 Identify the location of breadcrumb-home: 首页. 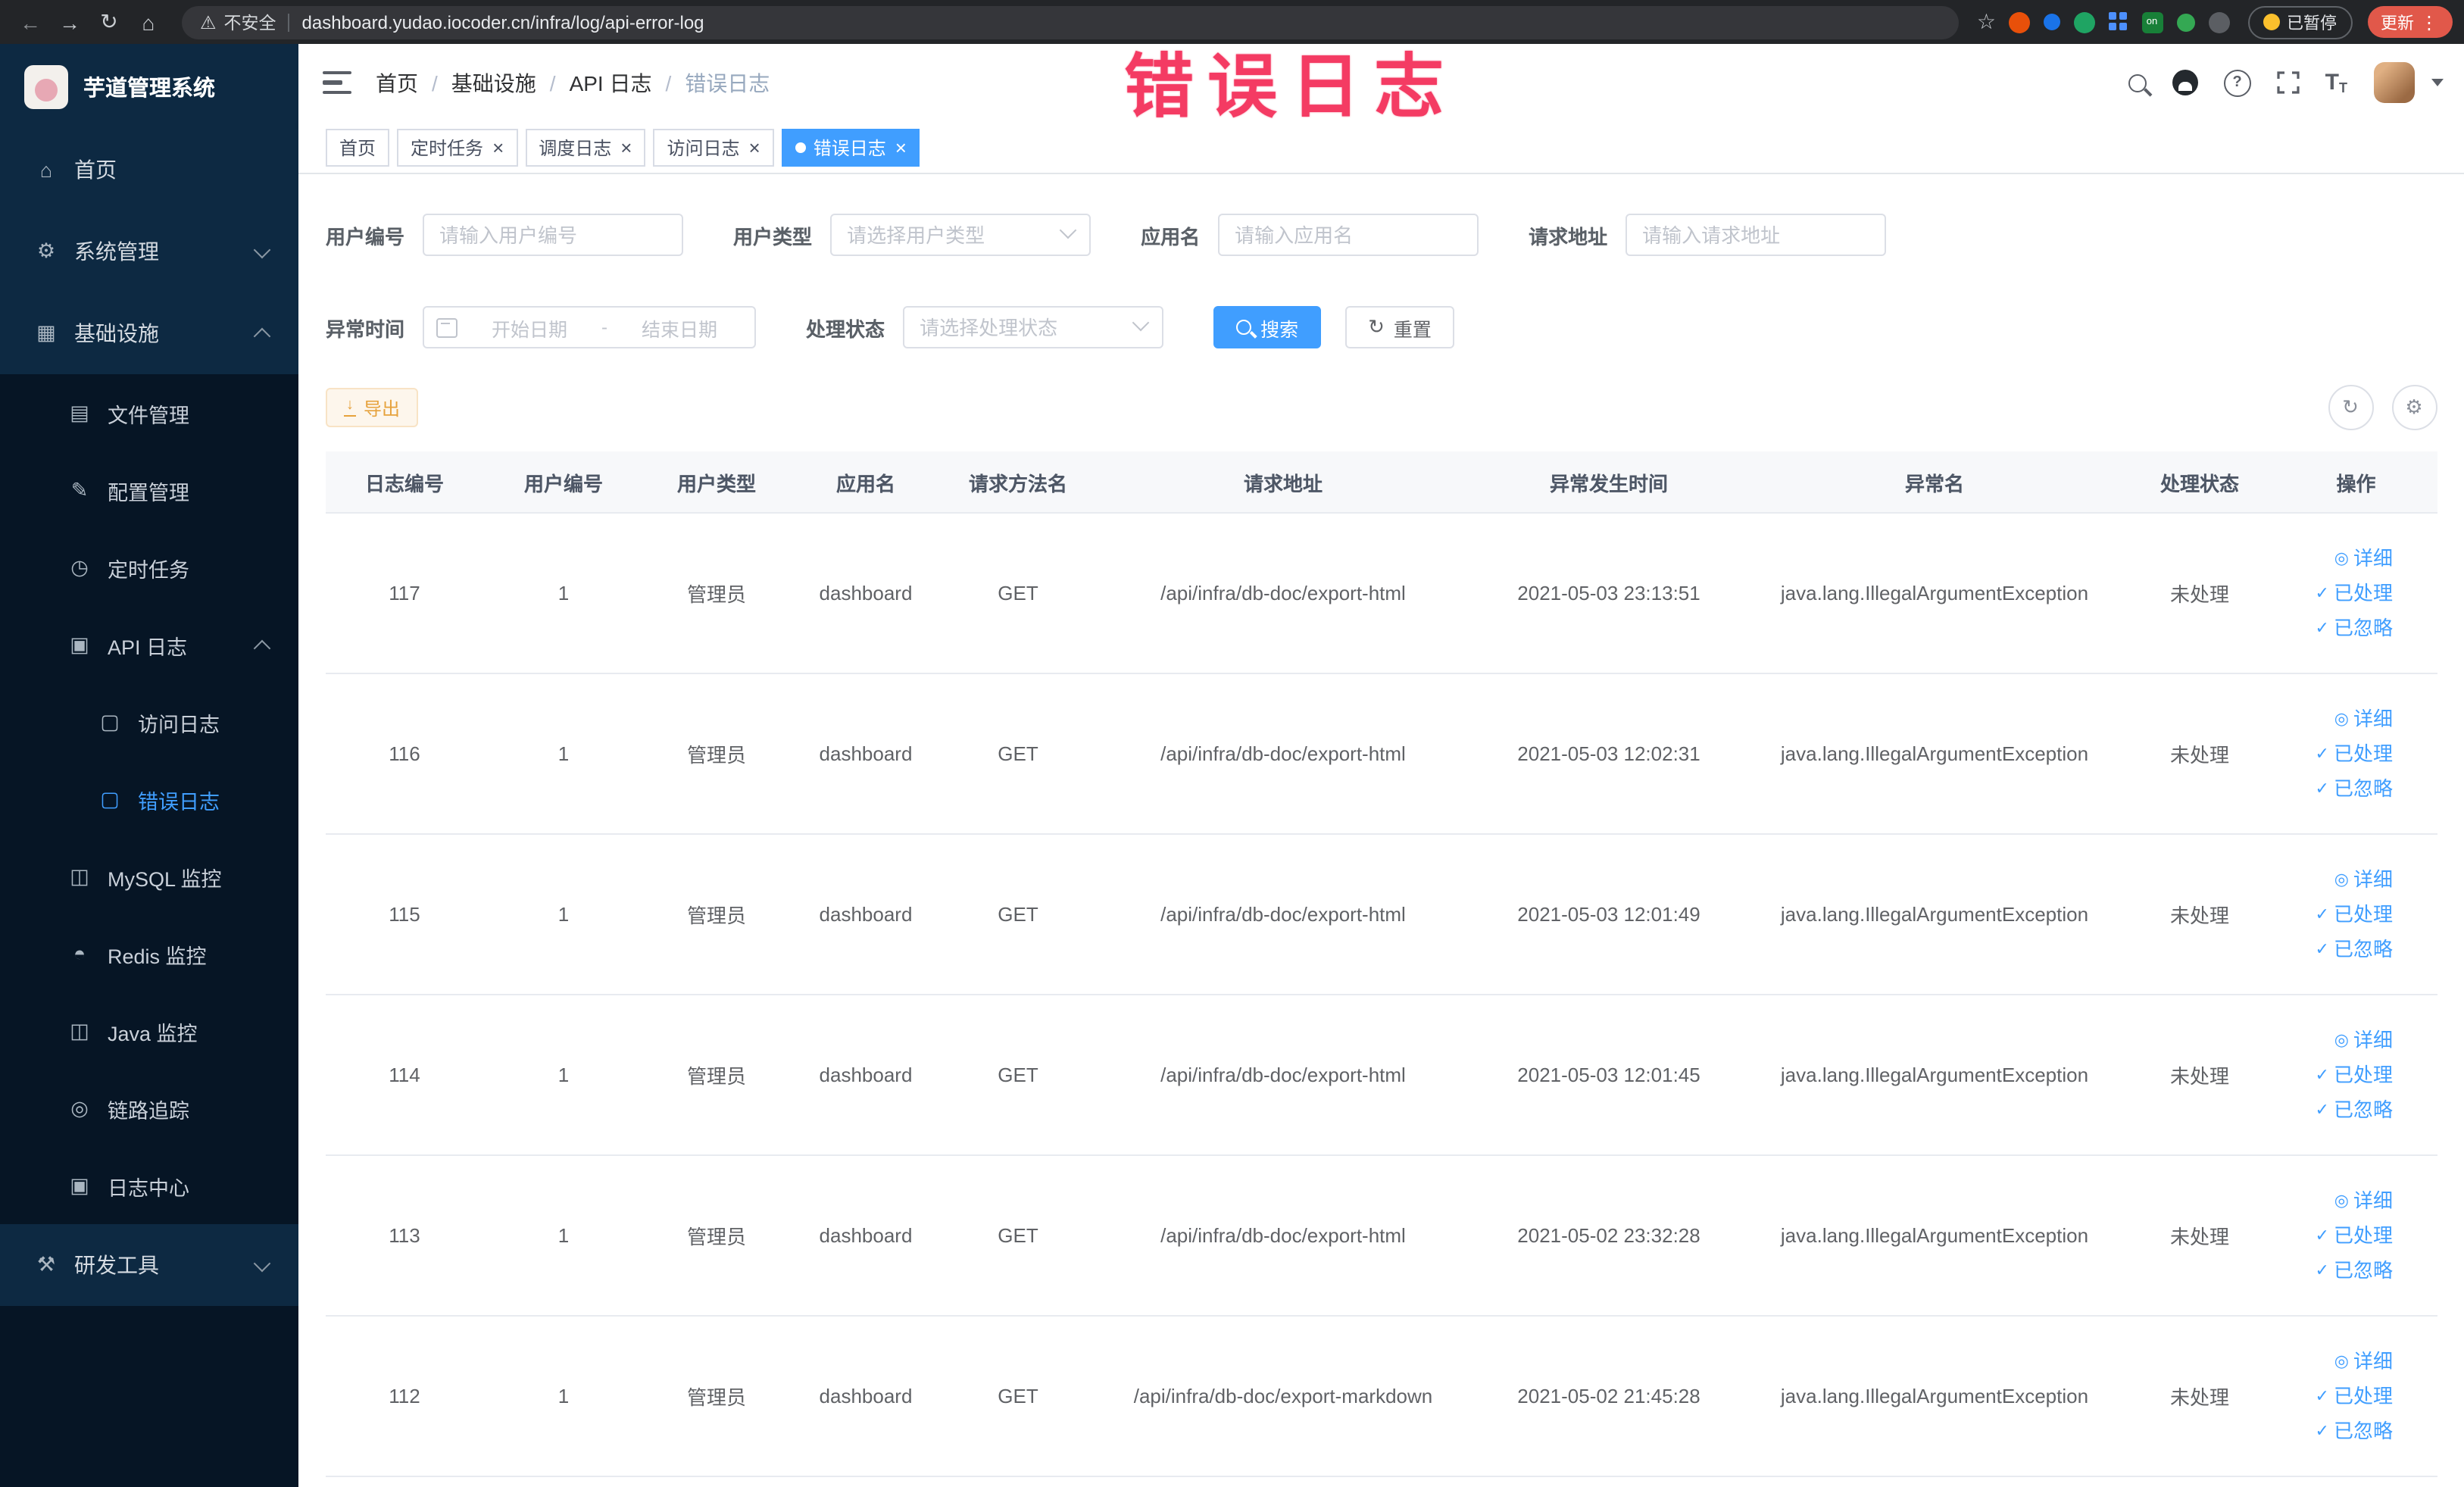
(397, 82).